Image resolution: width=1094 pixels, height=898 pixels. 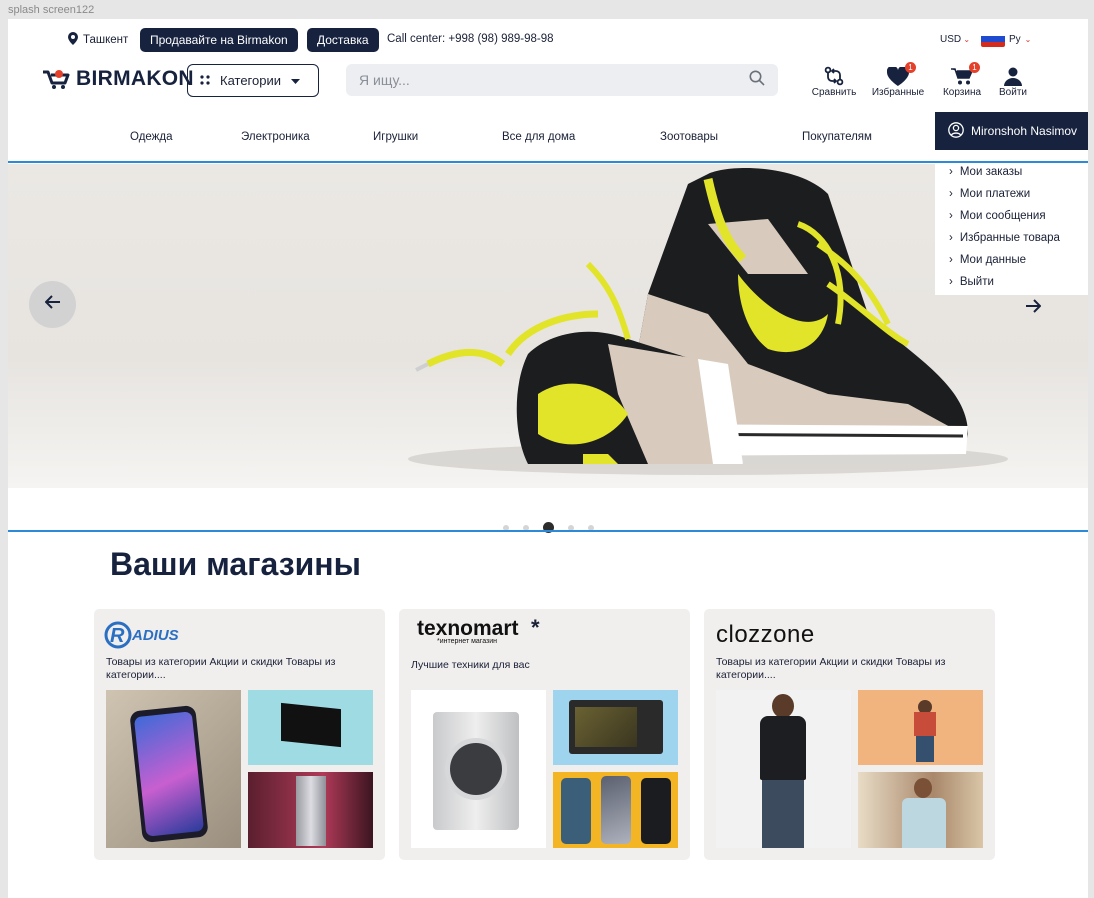 I want to click on menu-item-label: Выйти, so click(x=976, y=282).